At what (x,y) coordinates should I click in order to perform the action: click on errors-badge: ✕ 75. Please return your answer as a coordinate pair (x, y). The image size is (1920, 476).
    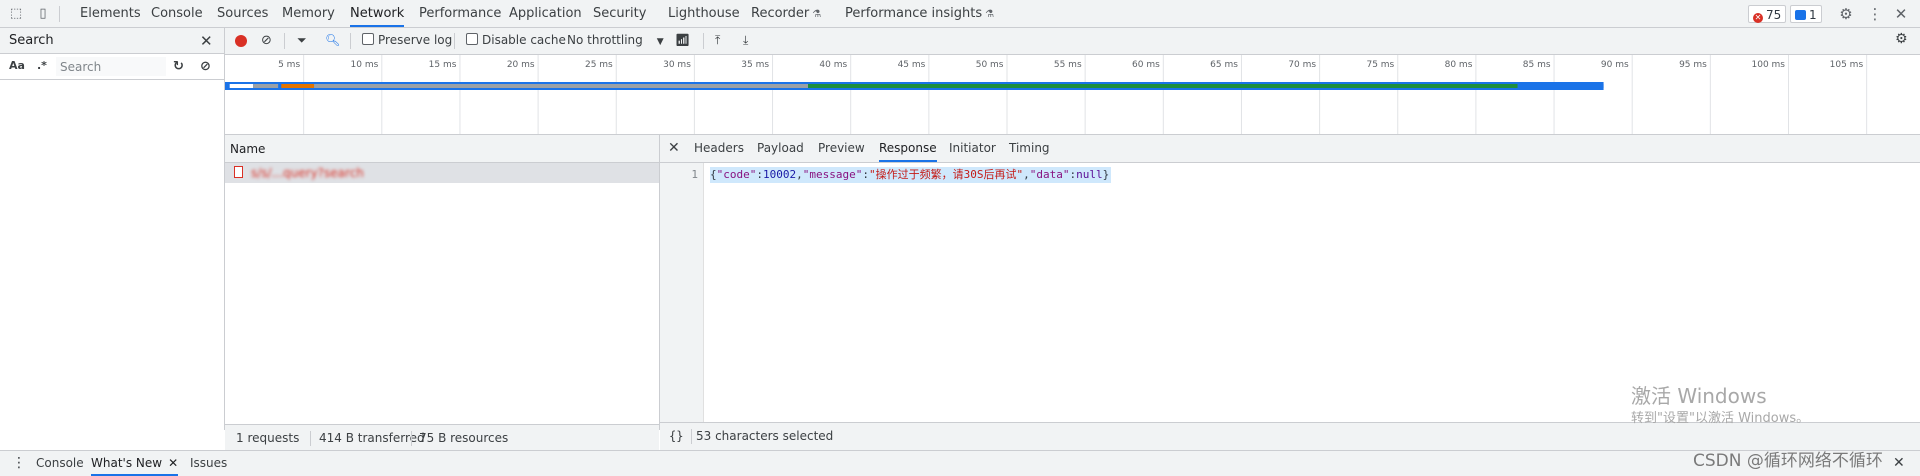
    Looking at the image, I should click on (1767, 14).